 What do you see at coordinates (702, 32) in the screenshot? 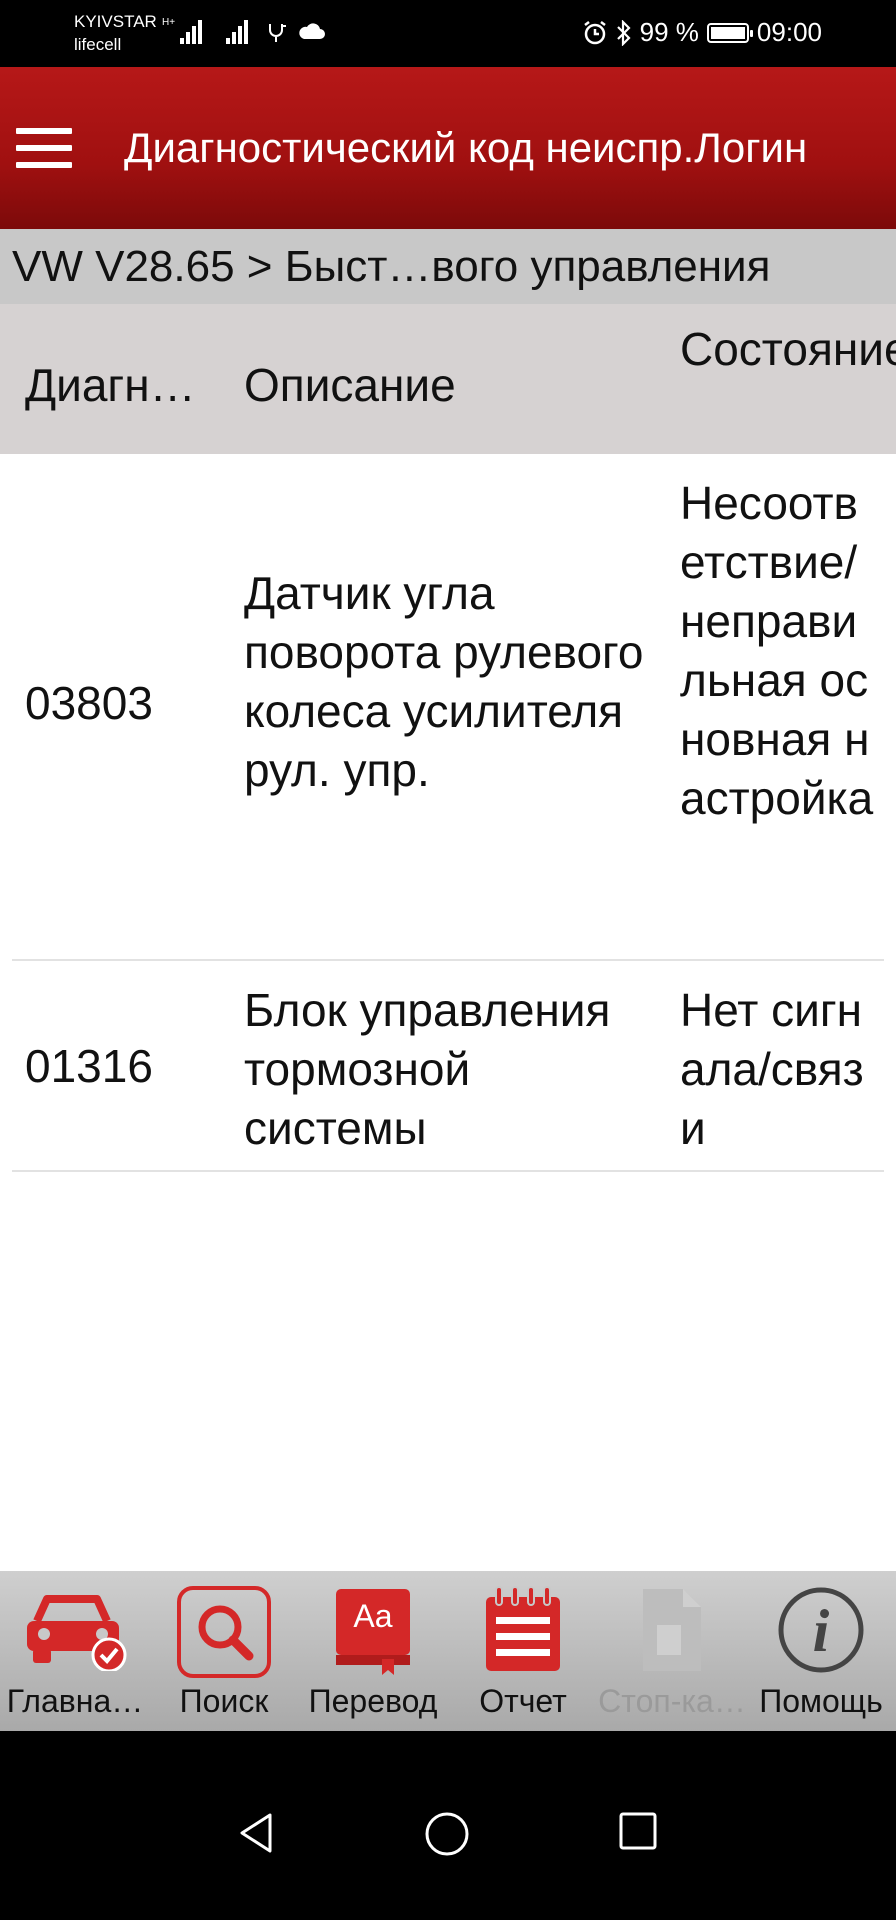
I see `status-right-group: 99 % 09:00` at bounding box center [702, 32].